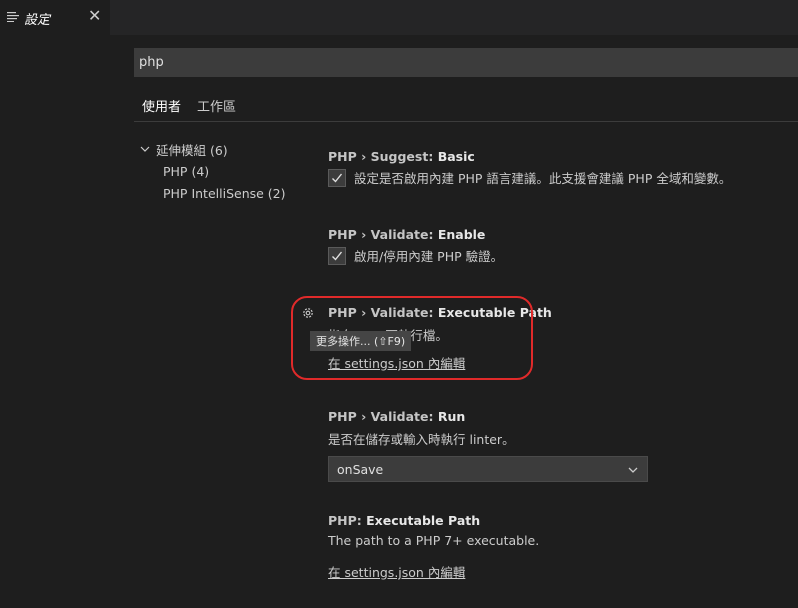 Image resolution: width=798 pixels, height=608 pixels. I want to click on setting-title: PHP › Validate: Enable, so click(415, 234).